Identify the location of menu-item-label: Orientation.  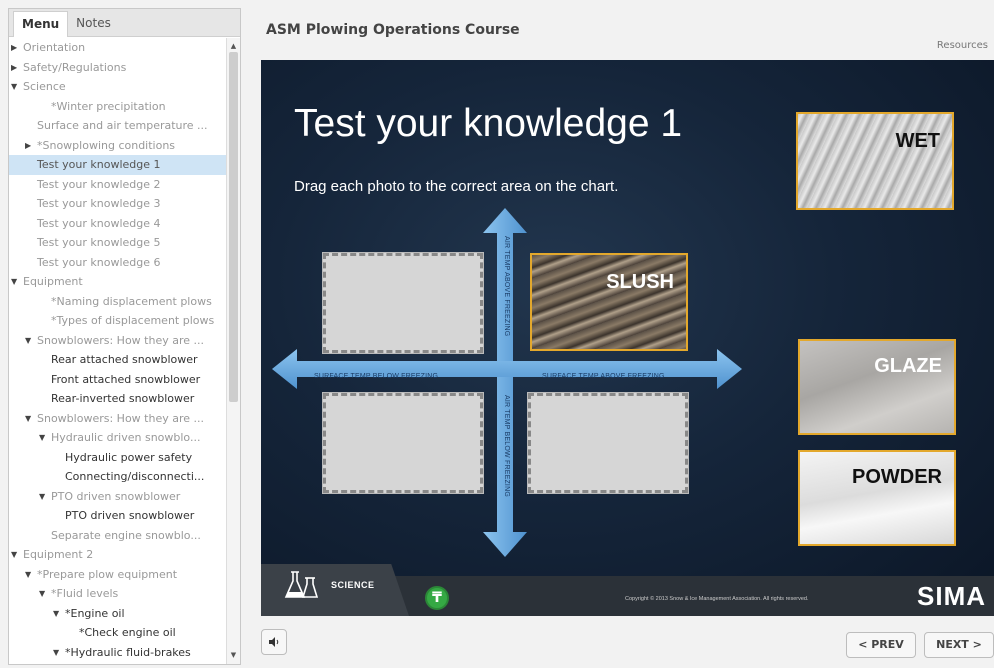
(54, 47).